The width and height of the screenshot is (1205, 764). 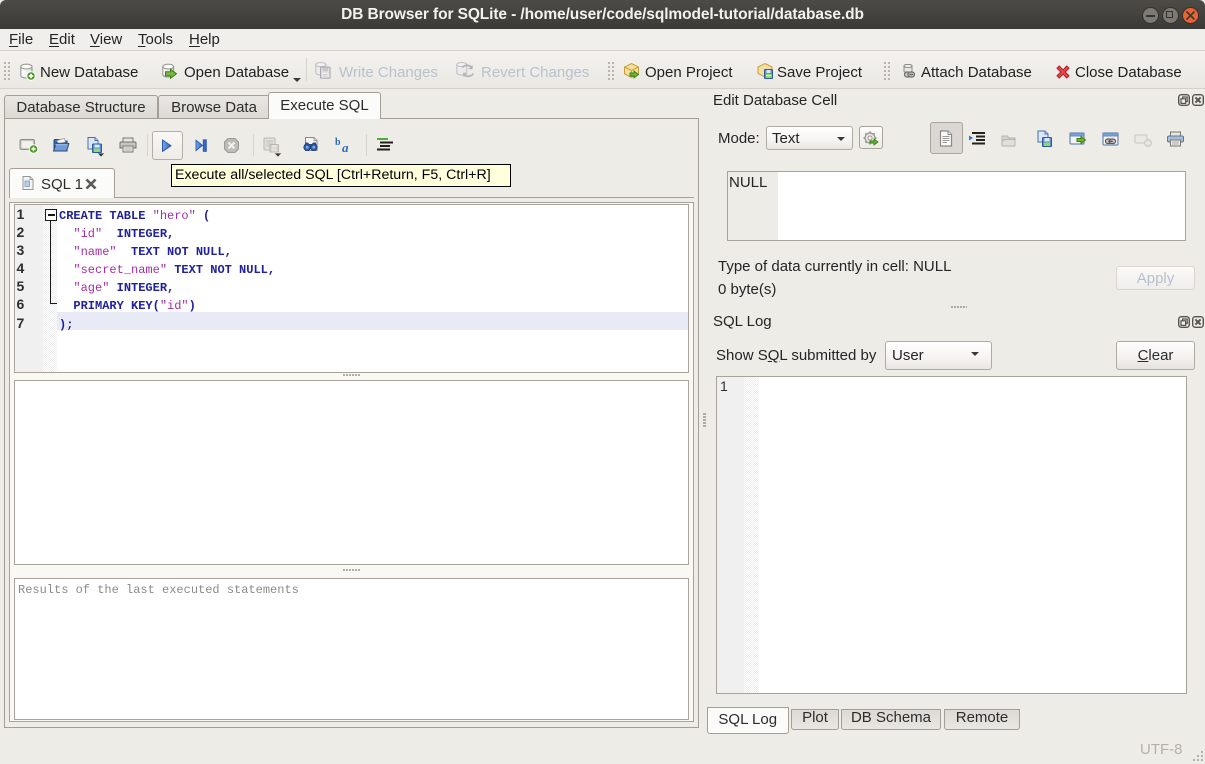 I want to click on svg-text: a, so click(x=345, y=147).